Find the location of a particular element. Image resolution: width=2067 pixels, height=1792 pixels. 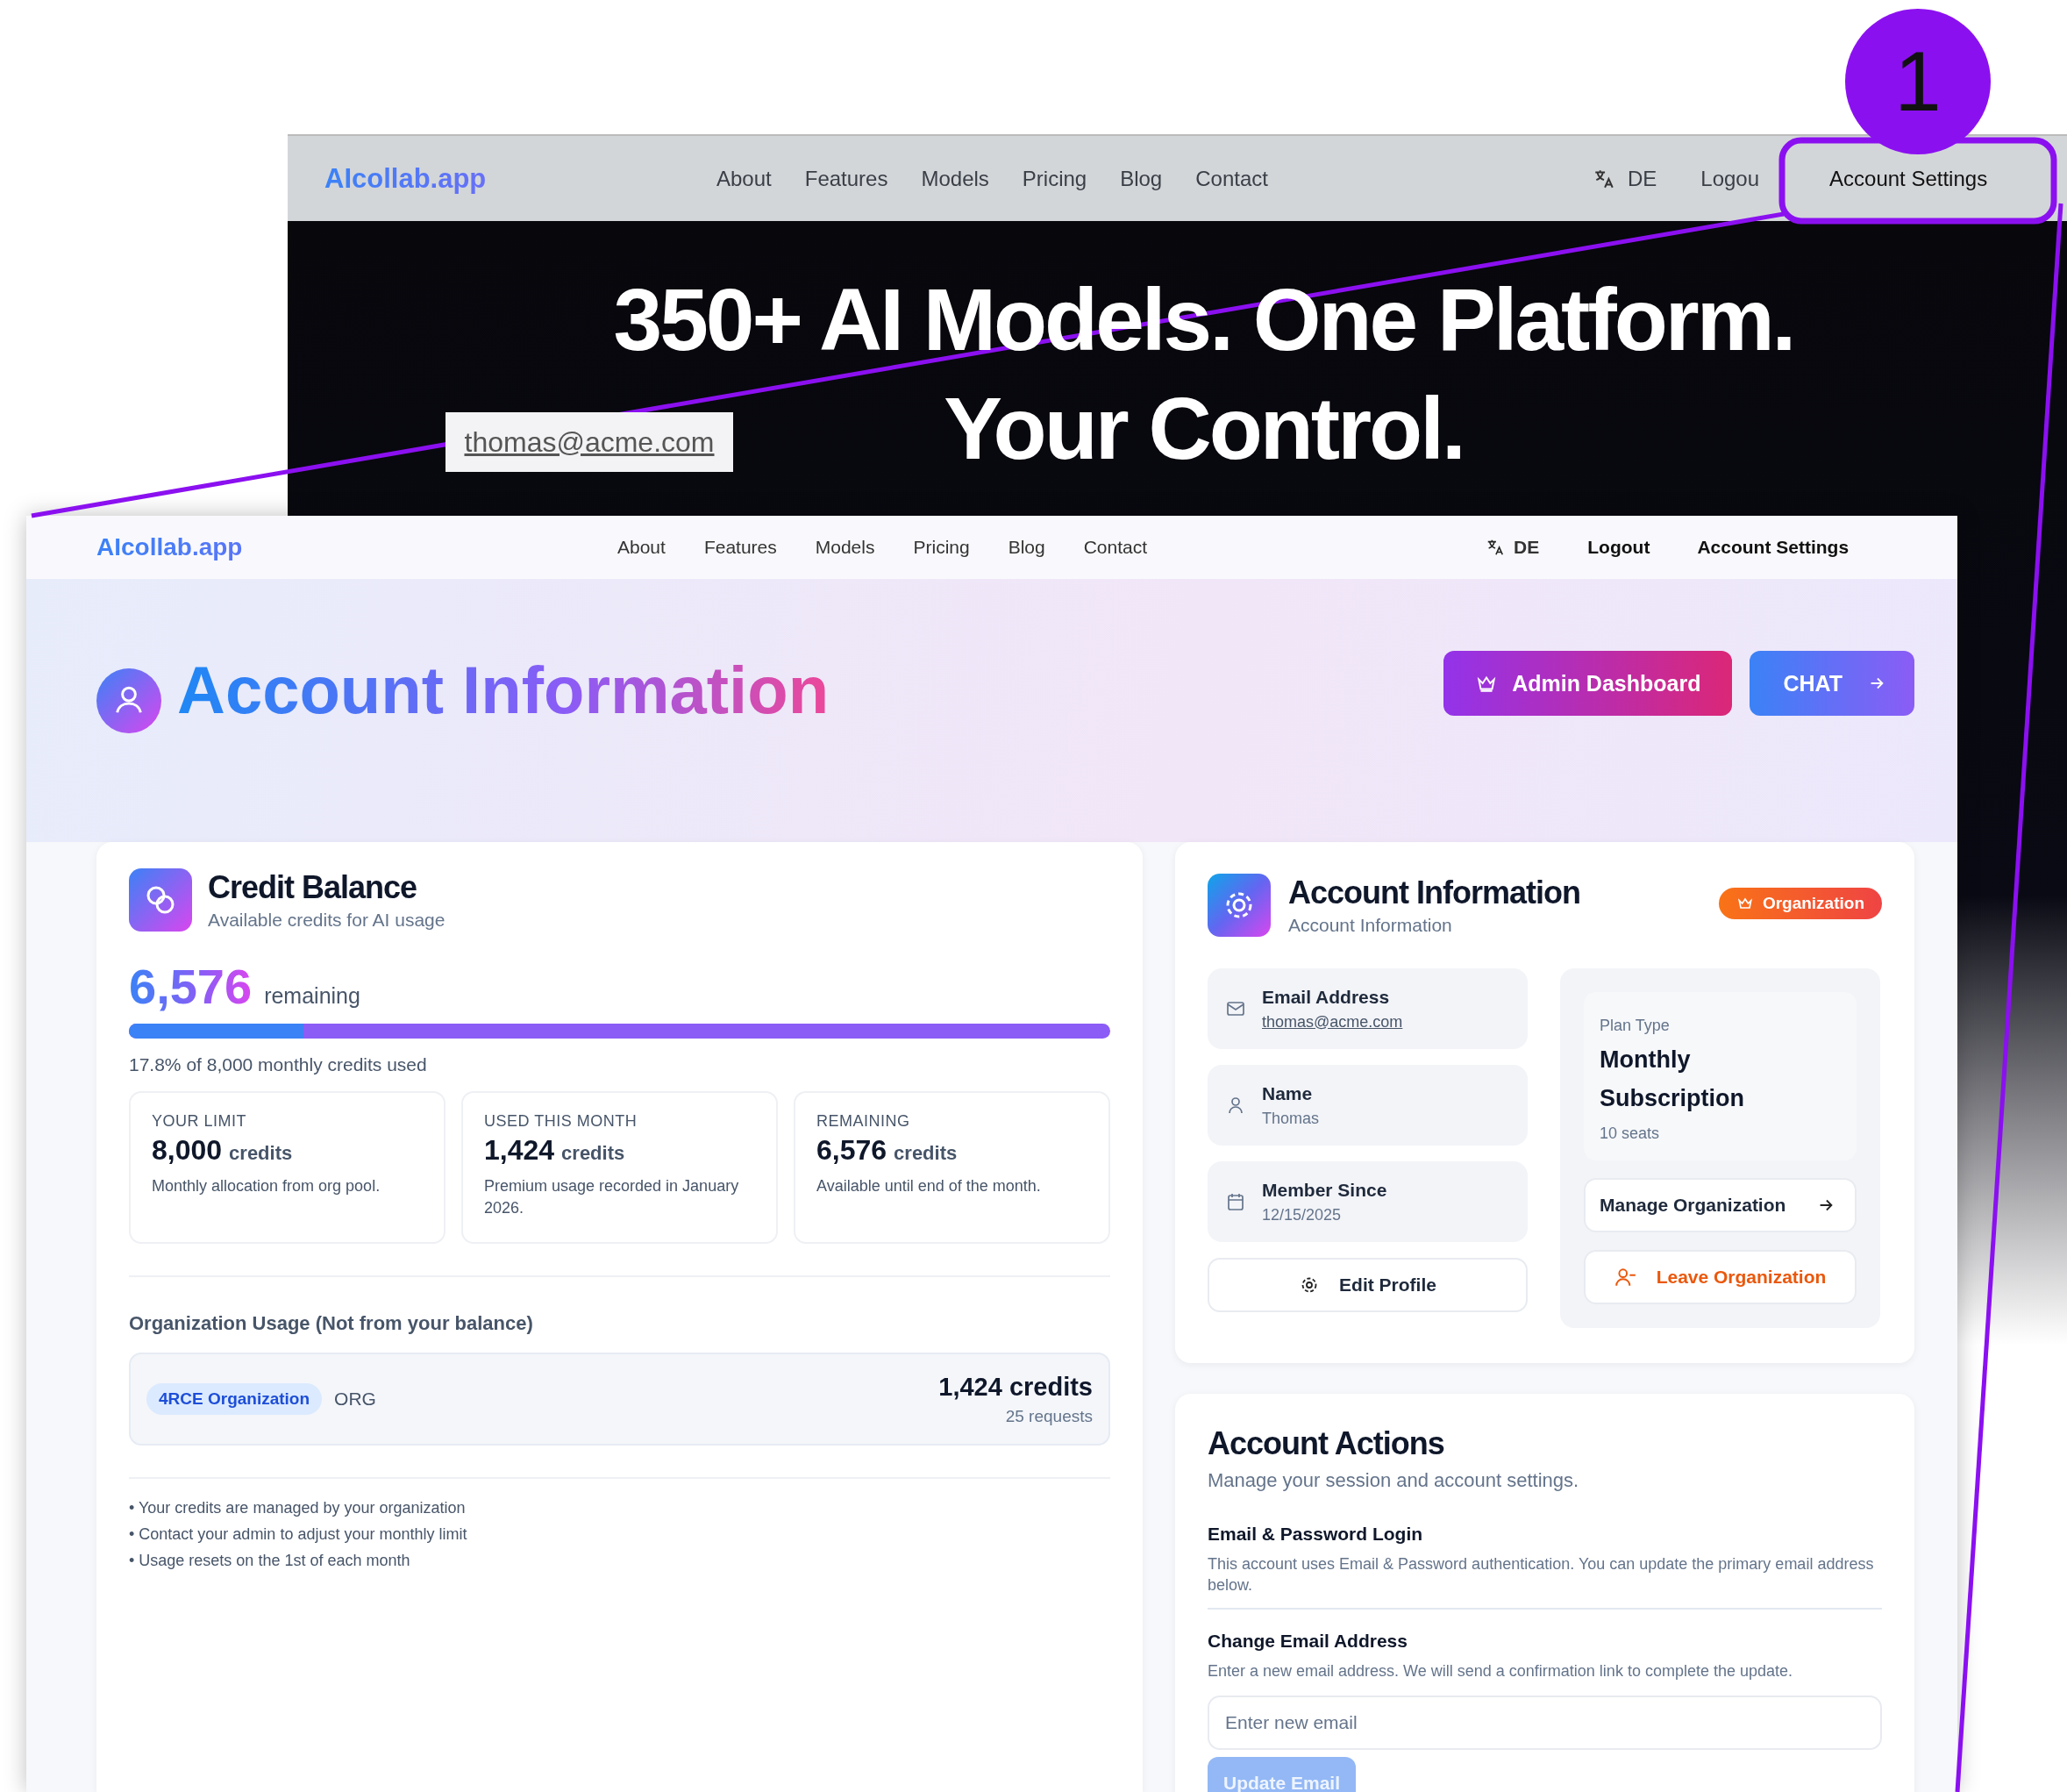

admin-dashboard-button: Admin Dashboard is located at coordinates (1588, 683).